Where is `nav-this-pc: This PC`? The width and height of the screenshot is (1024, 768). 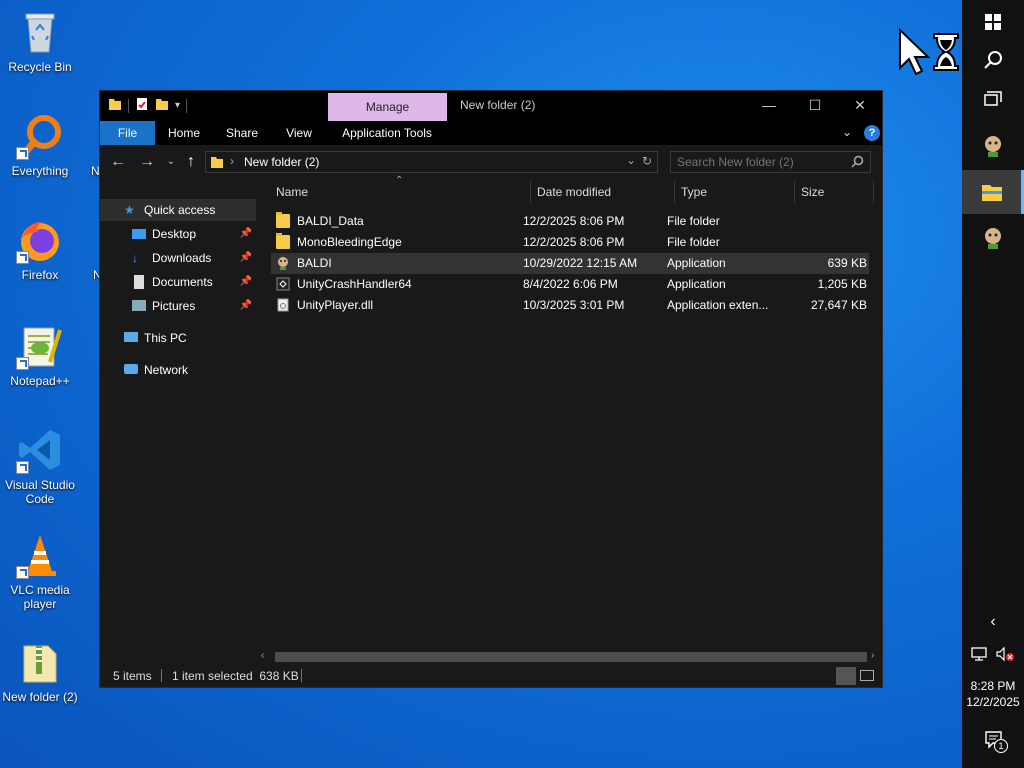
nav-this-pc: This PC is located at coordinates (178, 338).